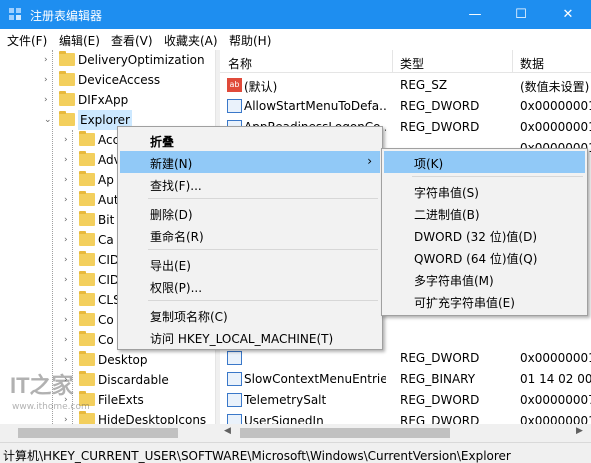 This screenshot has height=463, width=591. I want to click on menu-item-label: 导出(E), so click(170, 266).